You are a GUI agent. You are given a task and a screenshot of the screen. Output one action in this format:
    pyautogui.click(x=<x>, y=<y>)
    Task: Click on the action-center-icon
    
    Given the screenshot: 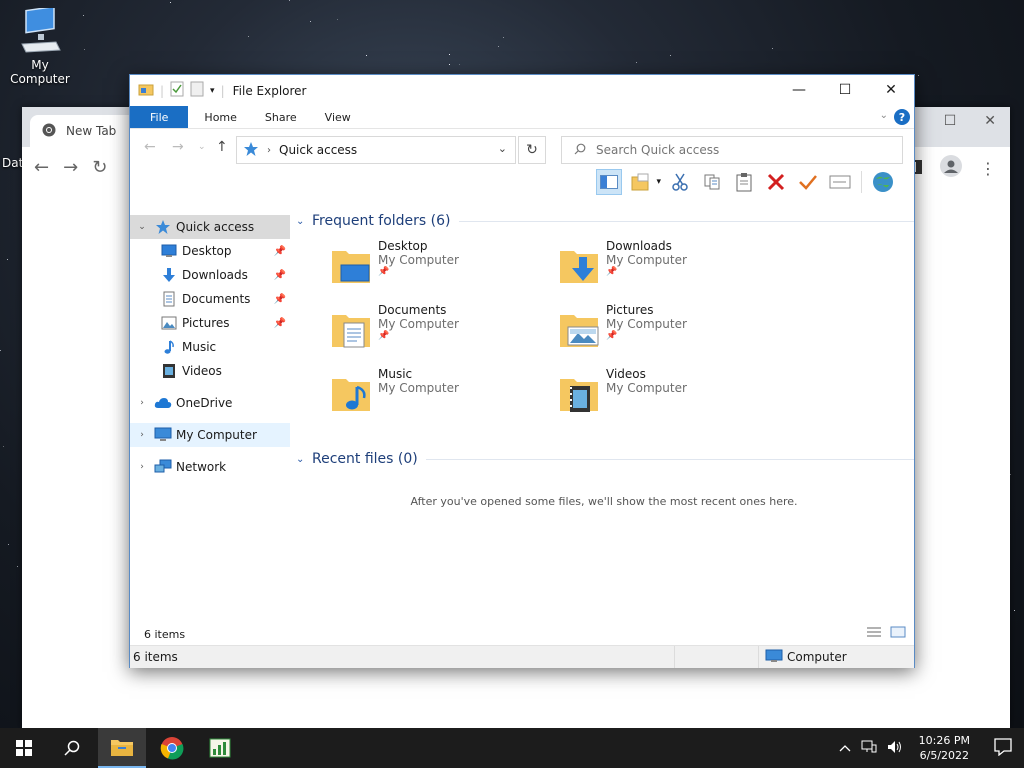 What is the action you would take?
    pyautogui.click(x=1003, y=748)
    